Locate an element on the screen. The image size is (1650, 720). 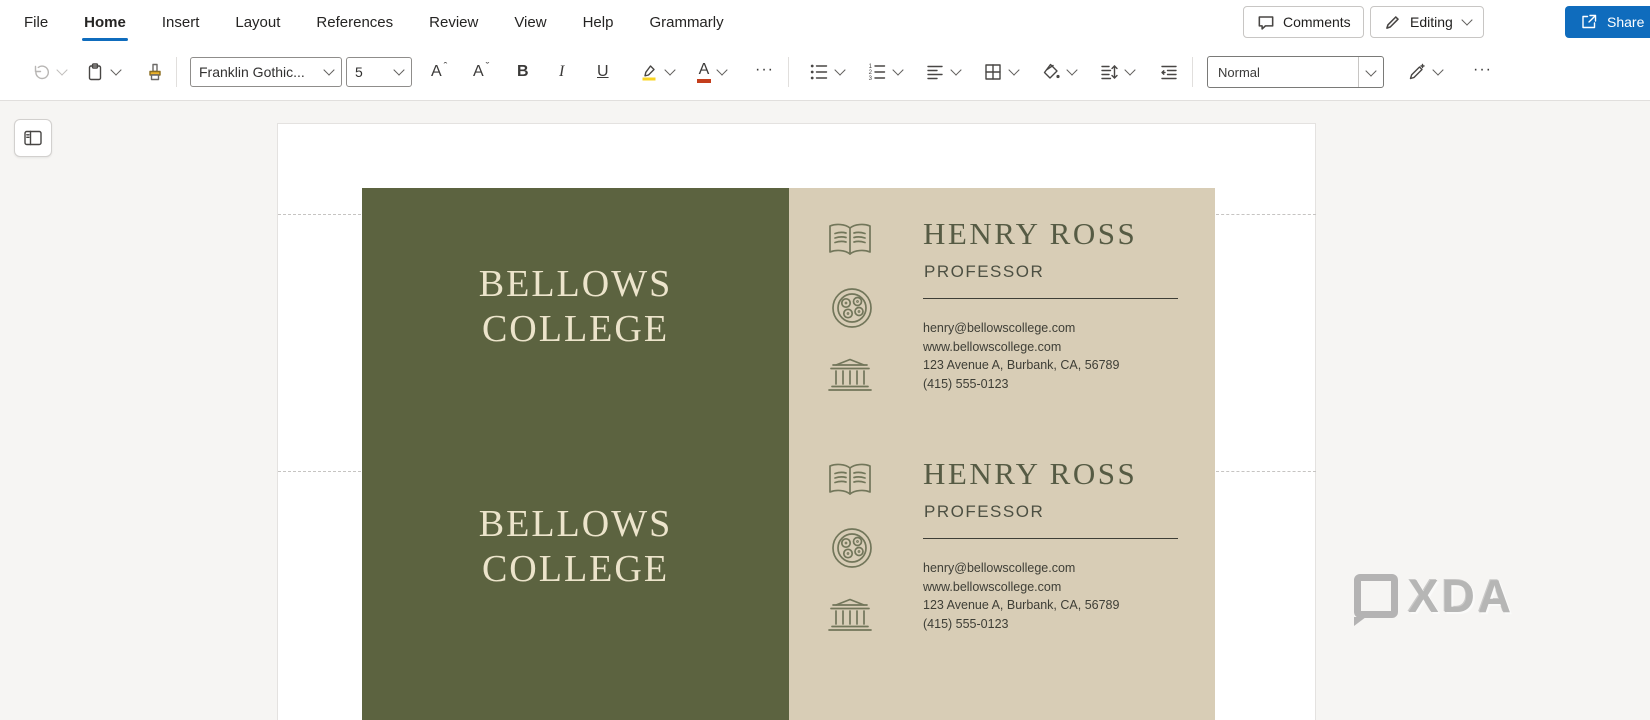
menu-insert: Insert is located at coordinates (181, 22).